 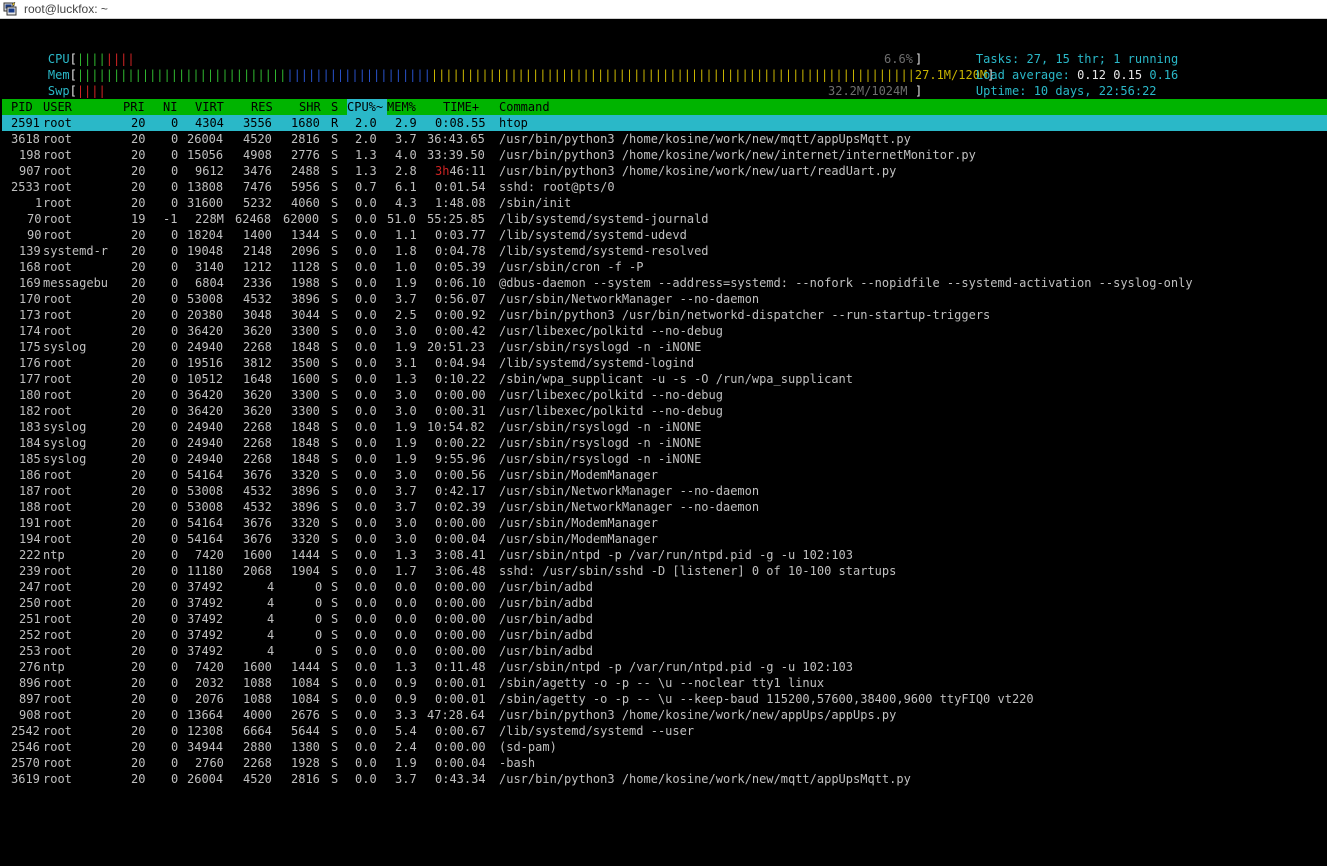 I want to click on process-res: 4000, so click(x=257, y=715).